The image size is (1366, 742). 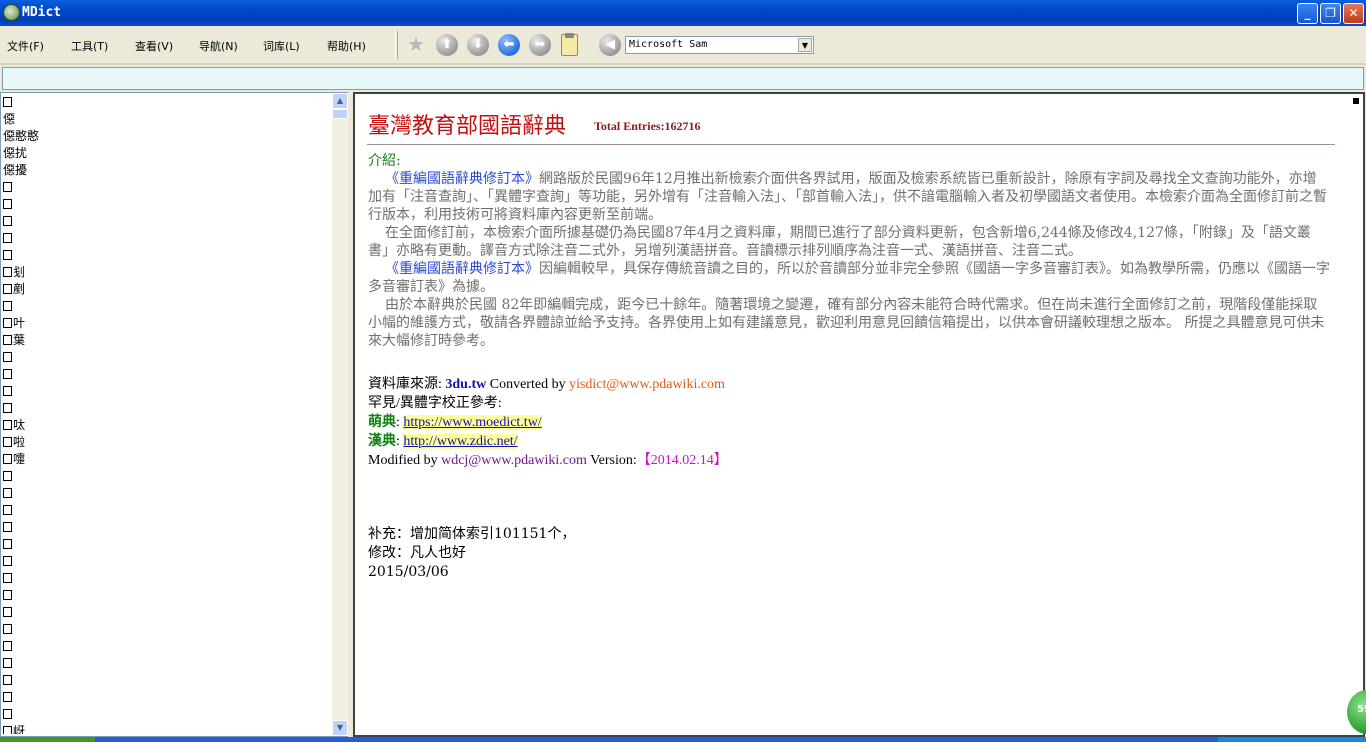 What do you see at coordinates (408, 572) in the screenshot?
I see `date-line: 2015/03/06` at bounding box center [408, 572].